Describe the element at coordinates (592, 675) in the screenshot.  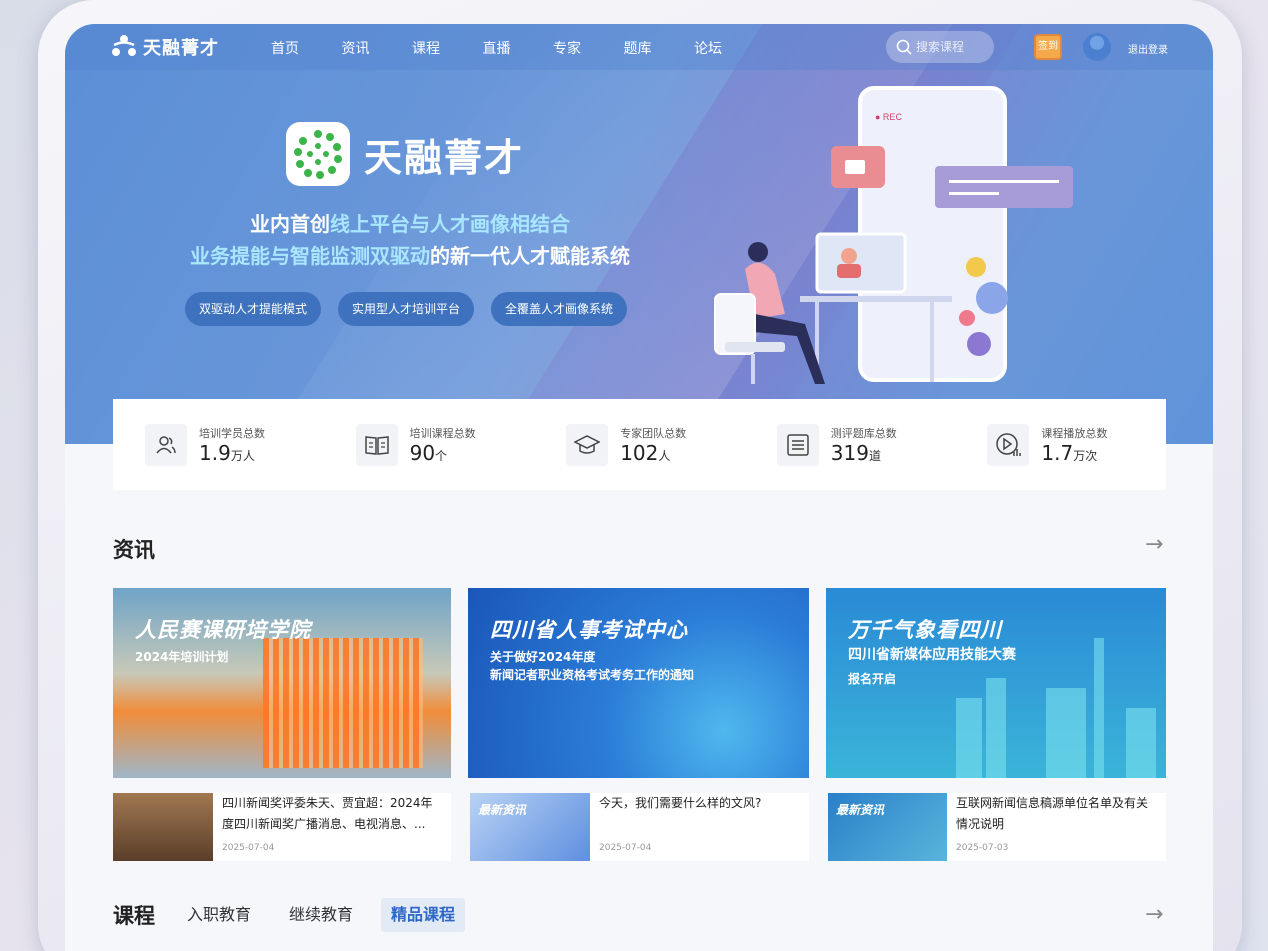
I see `banner-subtitle: 新闻记者职业资格考试考务工作的通知` at that location.